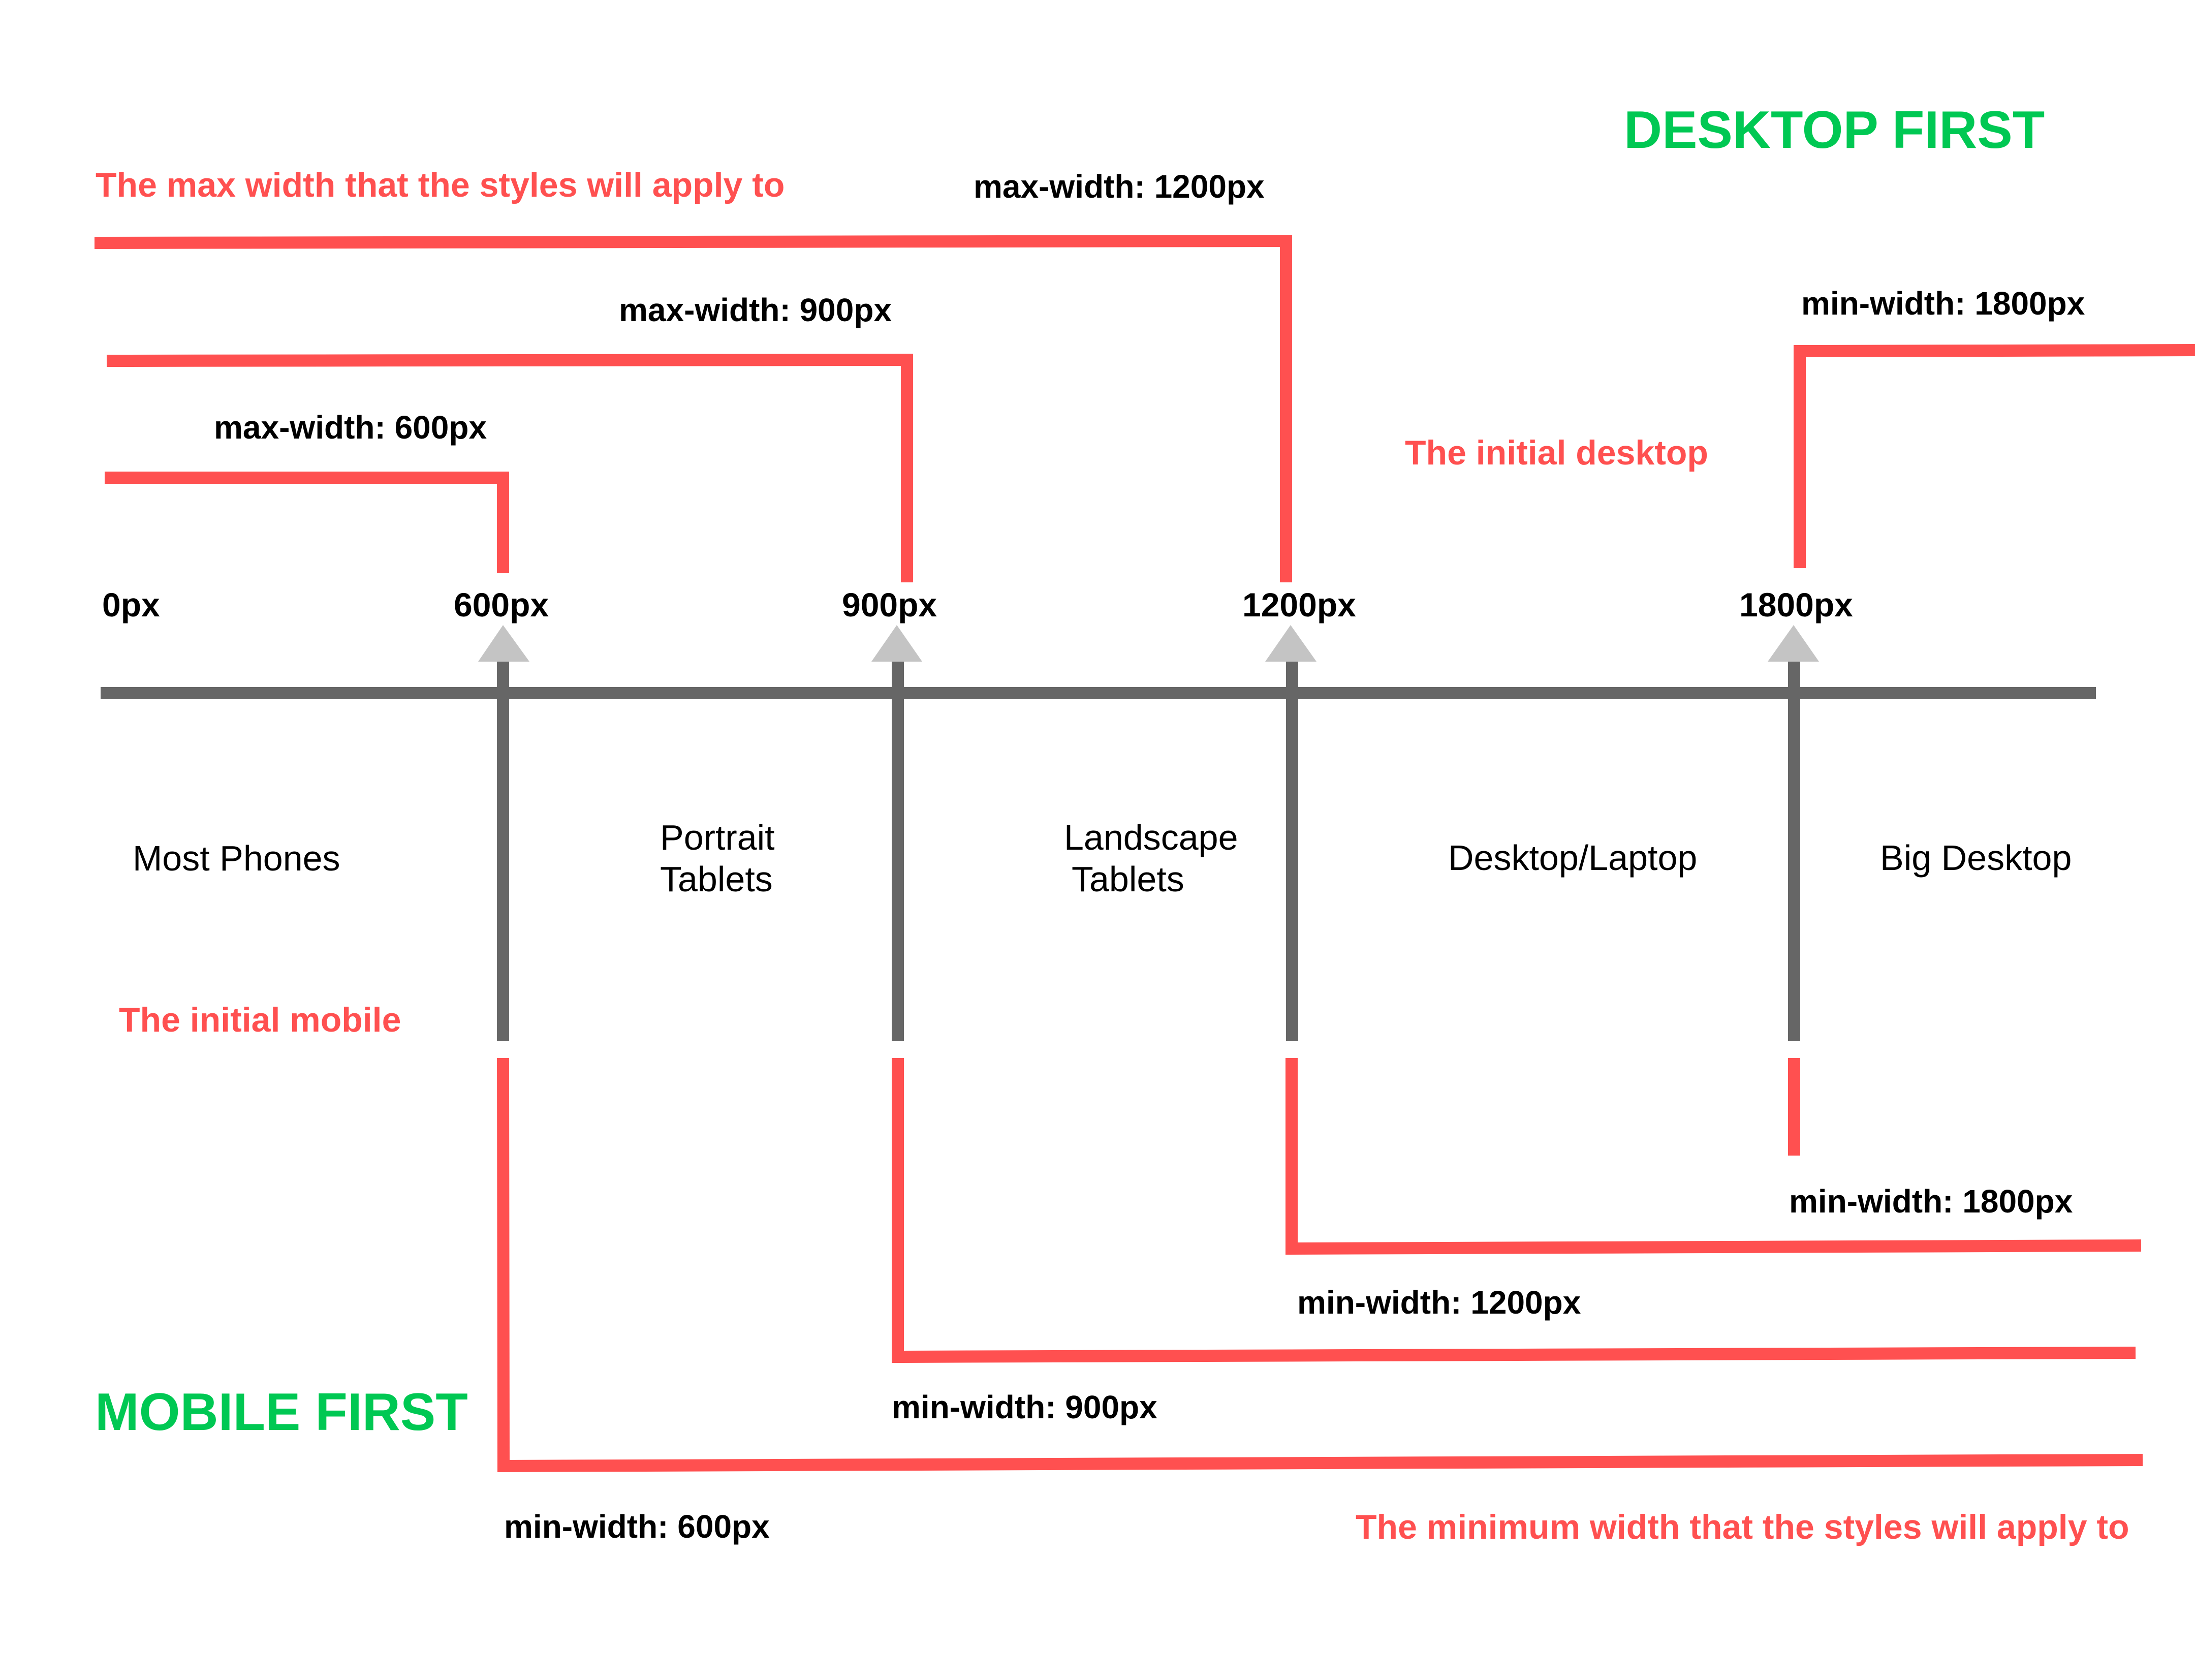 The width and height of the screenshot is (2195, 1680). I want to click on initial-mobile-note: The initial mobile, so click(260, 1020).